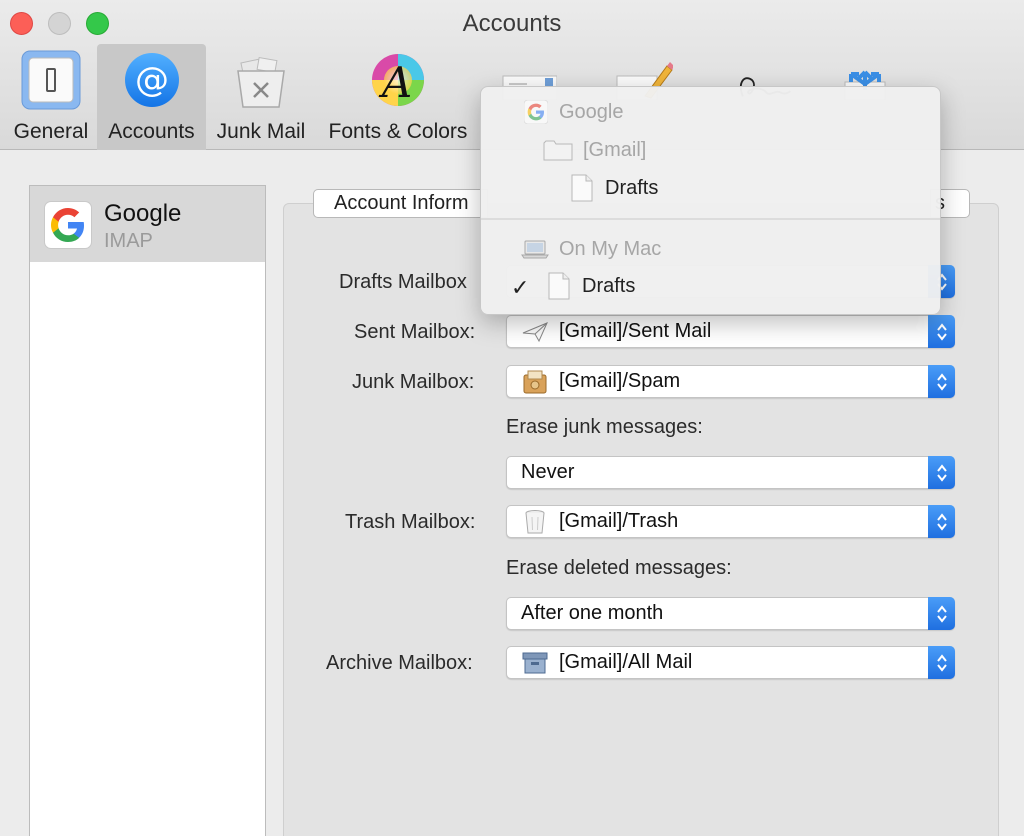  What do you see at coordinates (398, 131) in the screenshot?
I see `toolbar-fonts-colors-label: Fonts & Colors` at bounding box center [398, 131].